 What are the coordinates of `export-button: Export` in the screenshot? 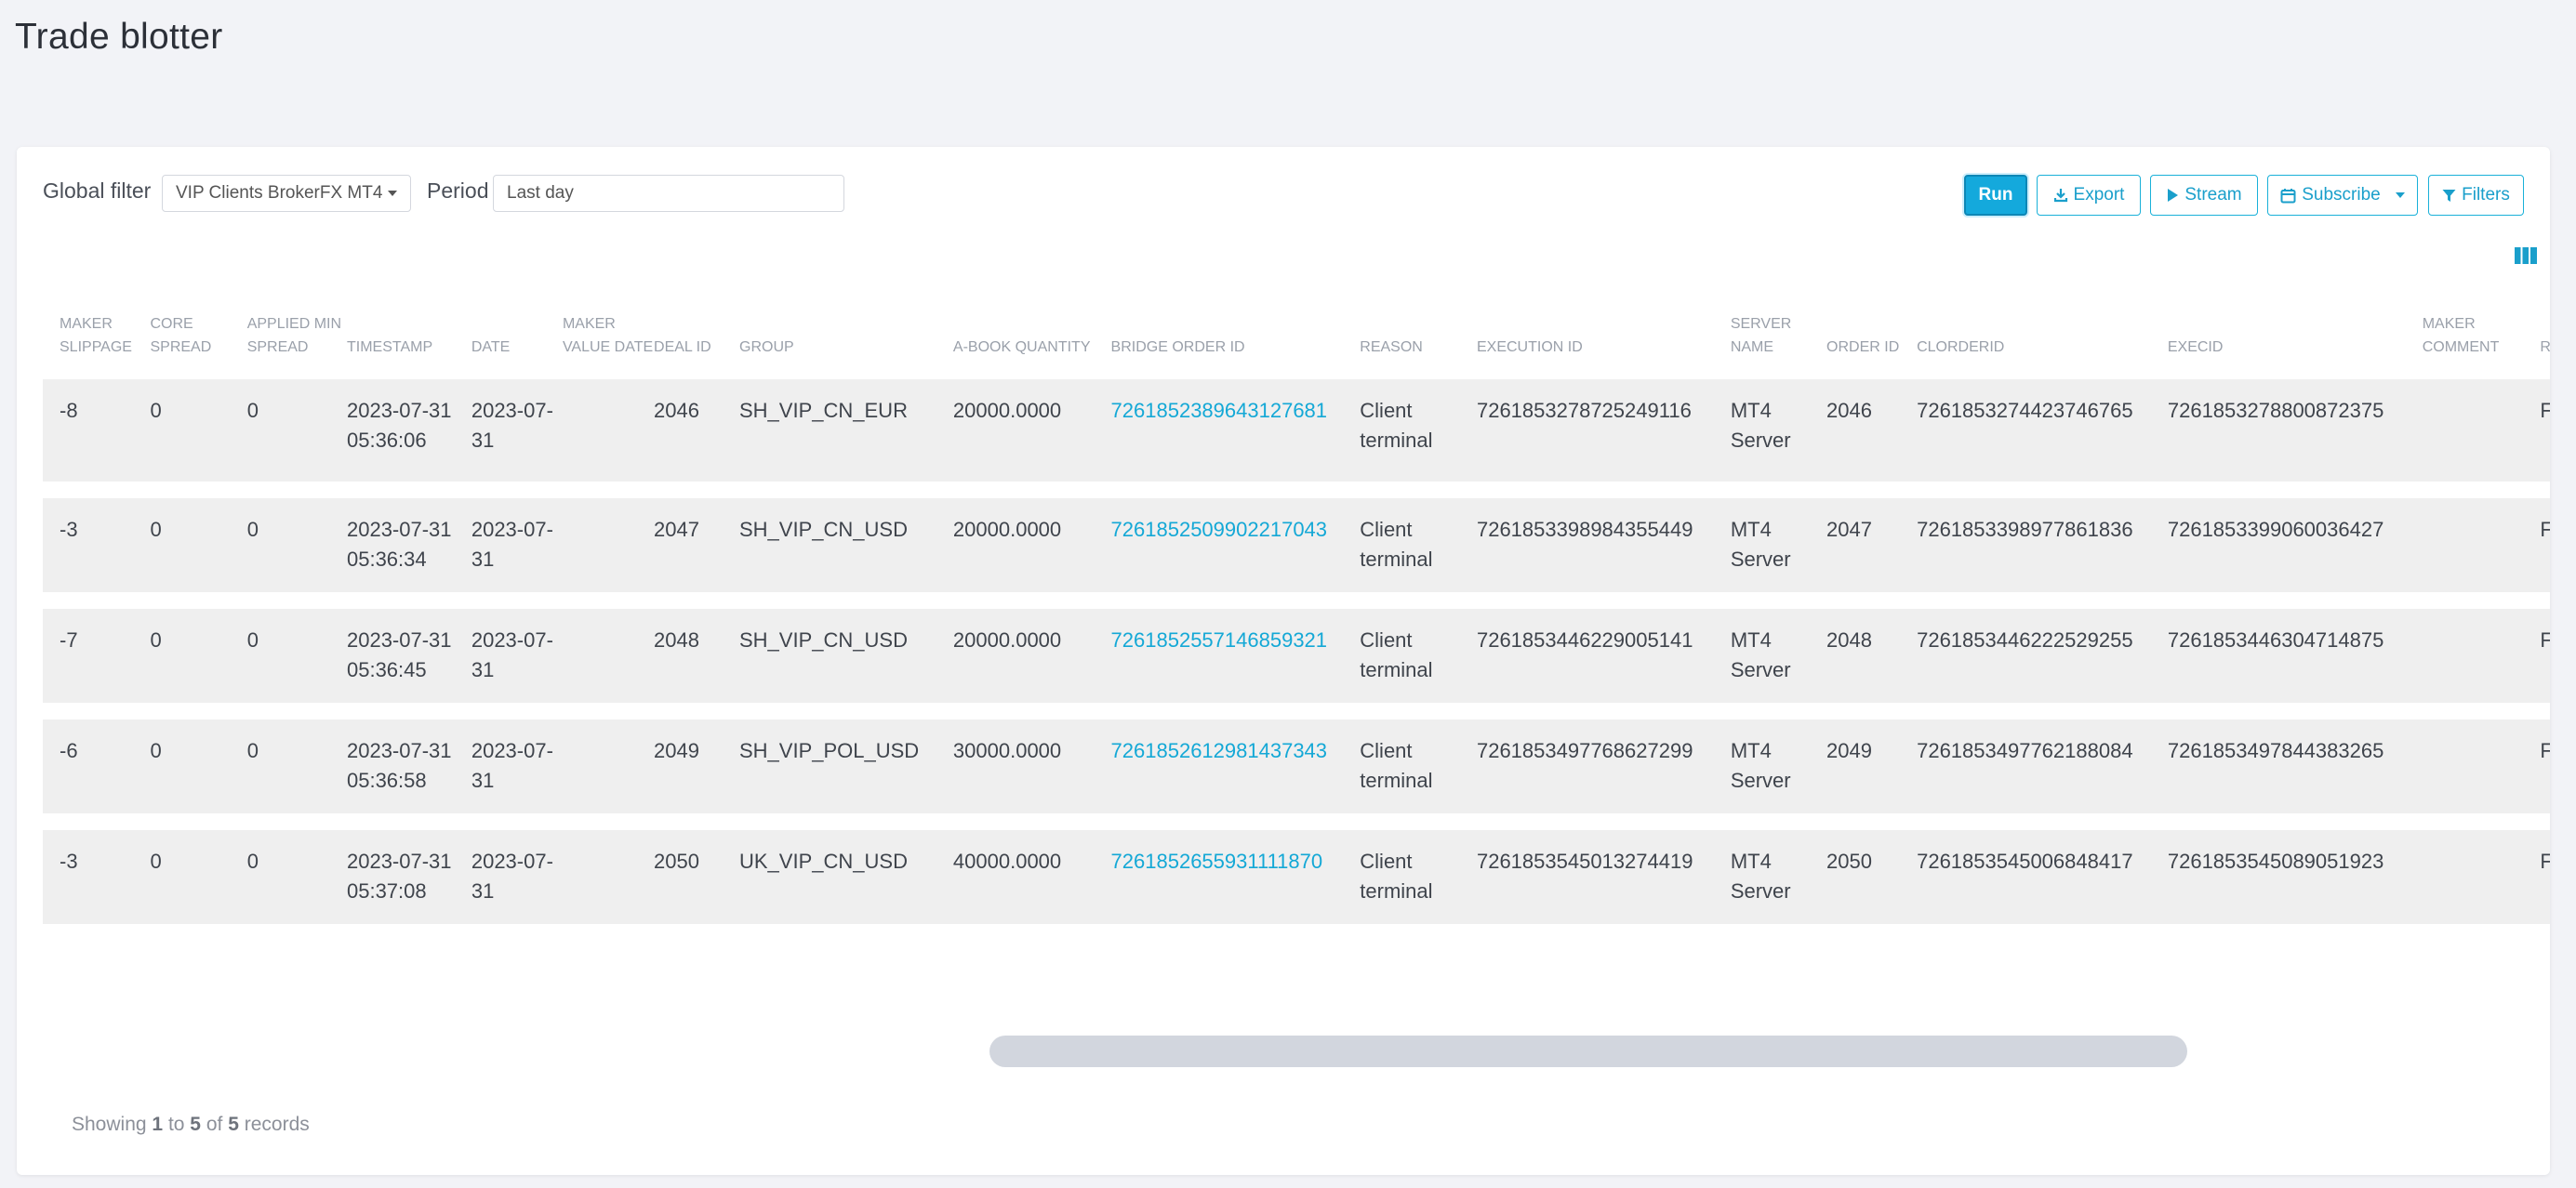 It's located at (2089, 195).